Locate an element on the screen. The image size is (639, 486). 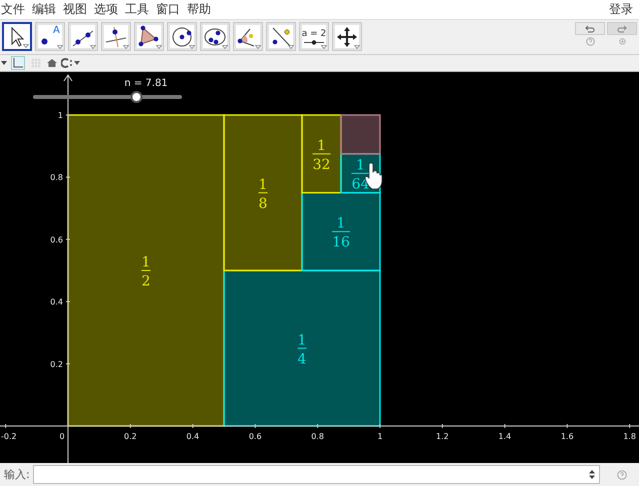
point-capture-icon is located at coordinates (71, 63).